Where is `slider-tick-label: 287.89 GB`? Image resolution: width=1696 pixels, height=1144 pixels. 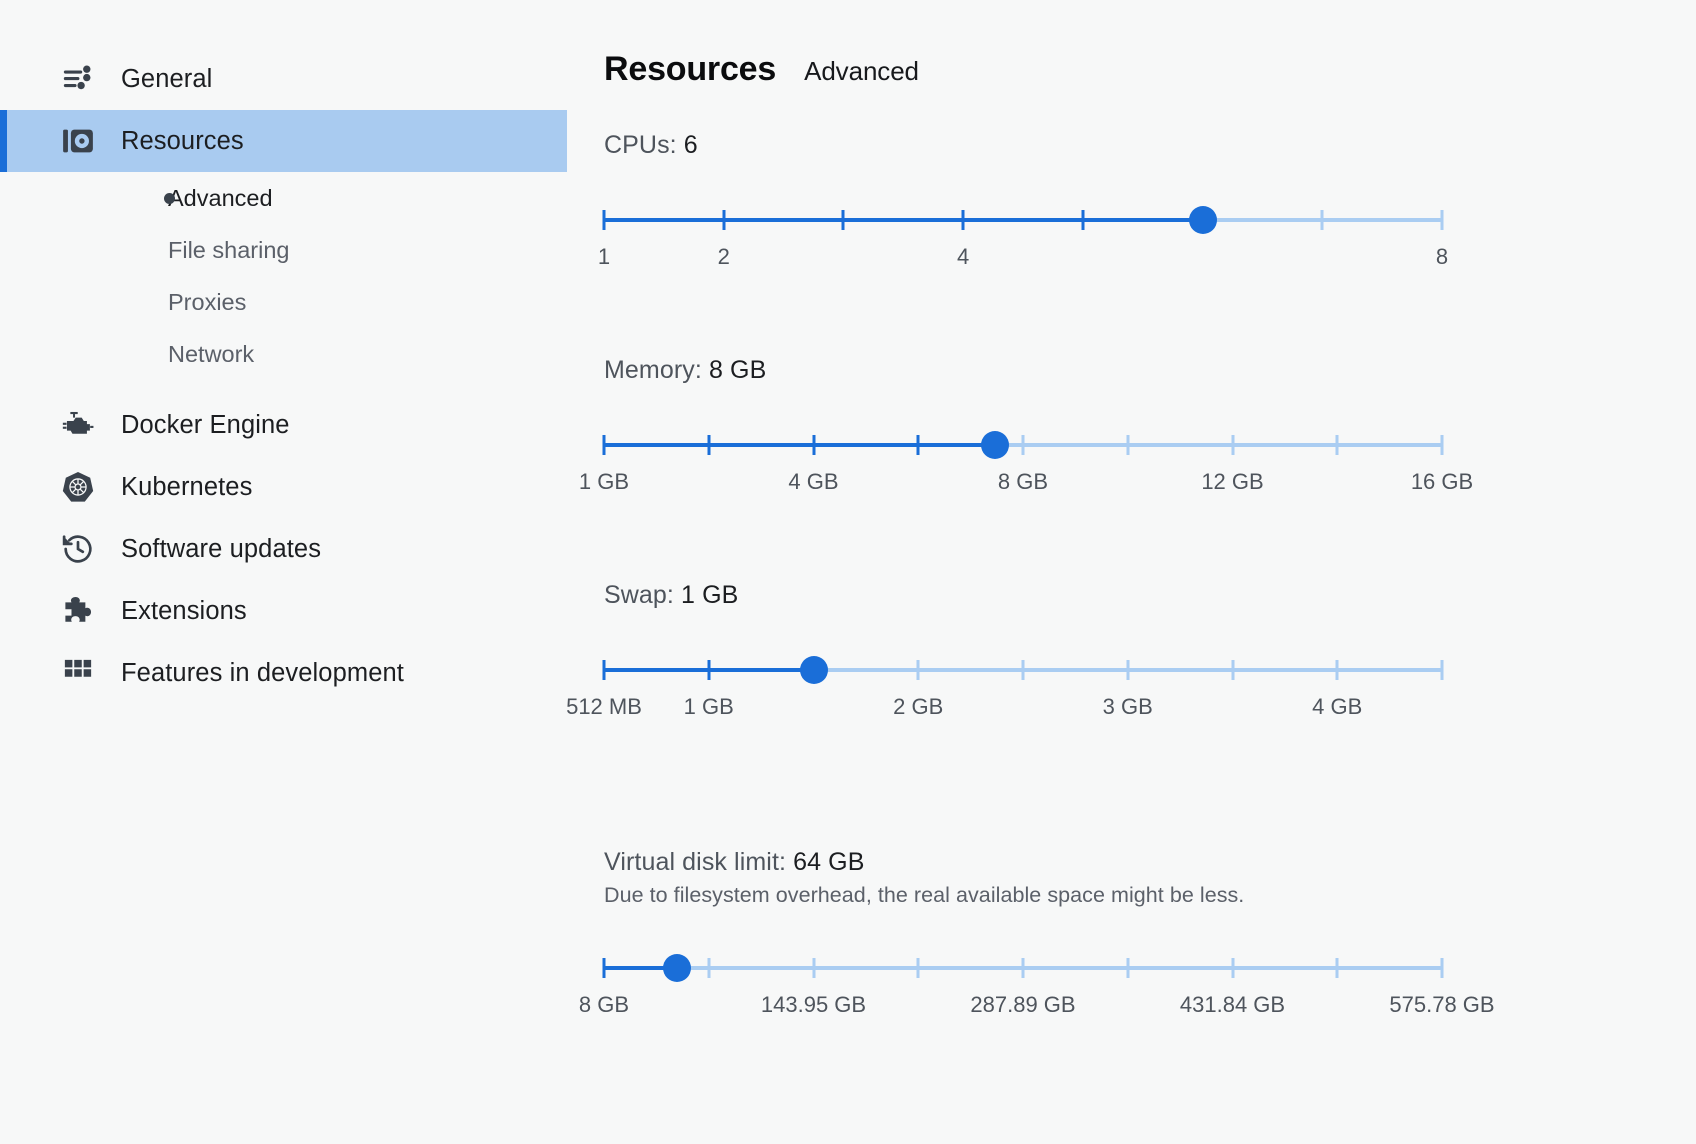
slider-tick-label: 287.89 GB is located at coordinates (1023, 1004).